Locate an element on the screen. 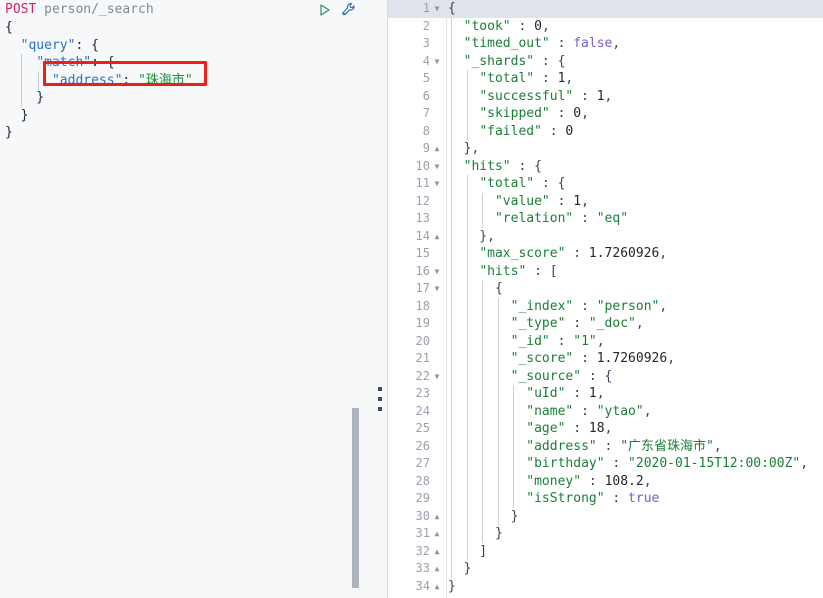 The width and height of the screenshot is (823, 598). line-gutter: 19 is located at coordinates (417, 324).